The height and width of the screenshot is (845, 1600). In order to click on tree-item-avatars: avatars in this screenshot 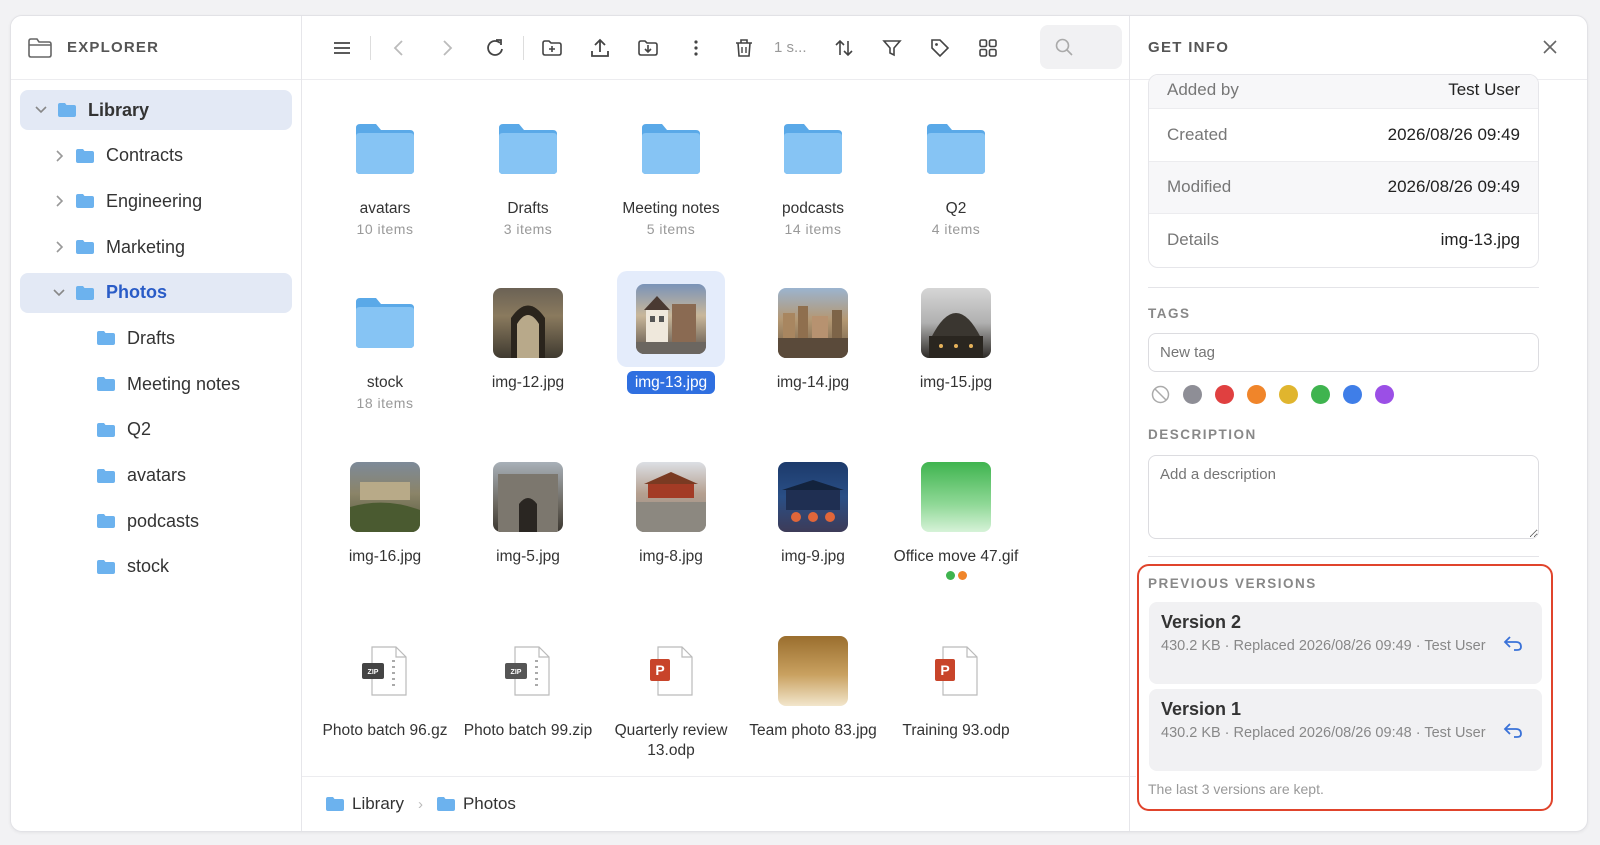, I will do `click(156, 476)`.